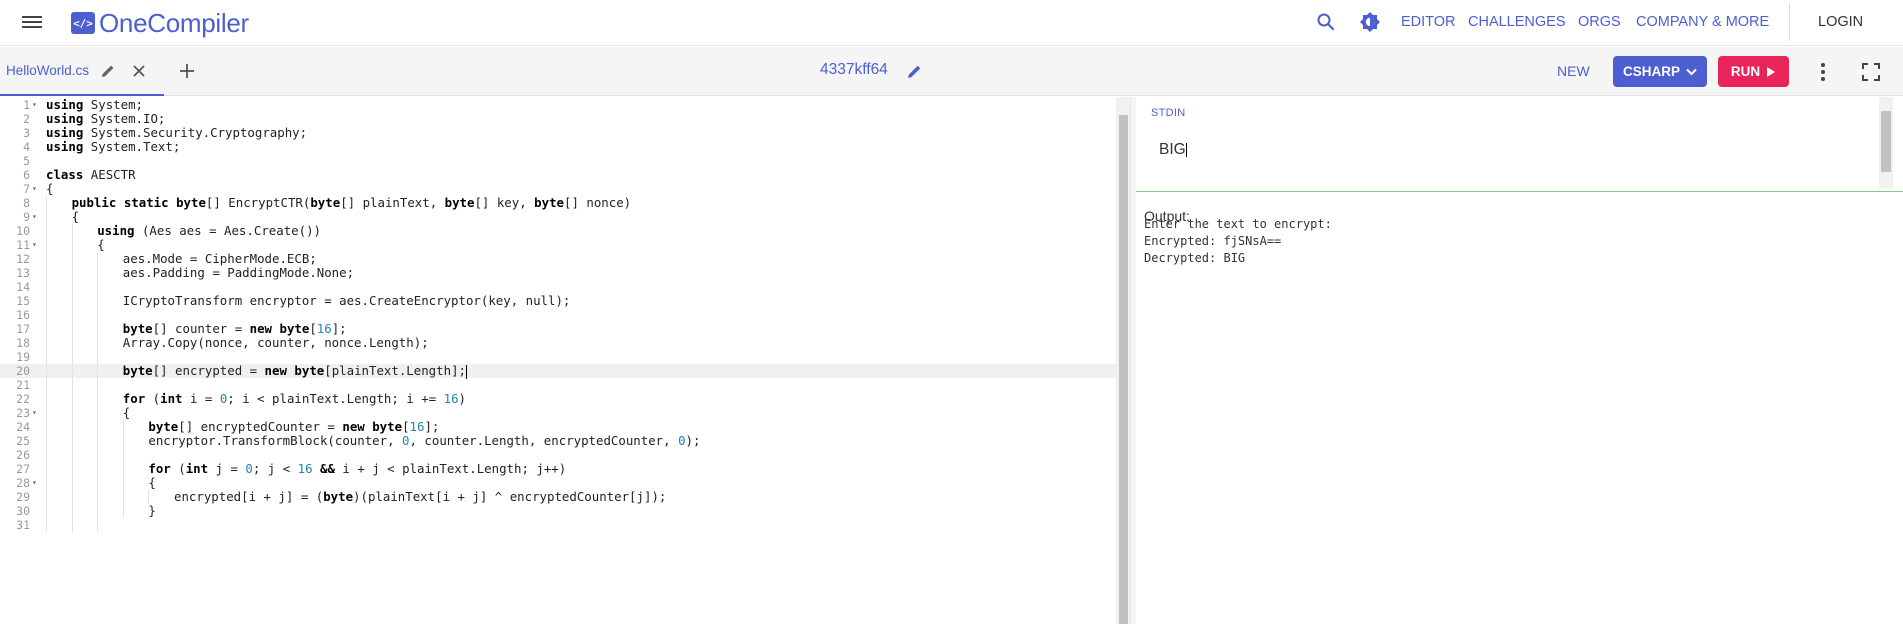 Image resolution: width=1903 pixels, height=624 pixels. What do you see at coordinates (558, 511) in the screenshot?
I see `code-line: 30}` at bounding box center [558, 511].